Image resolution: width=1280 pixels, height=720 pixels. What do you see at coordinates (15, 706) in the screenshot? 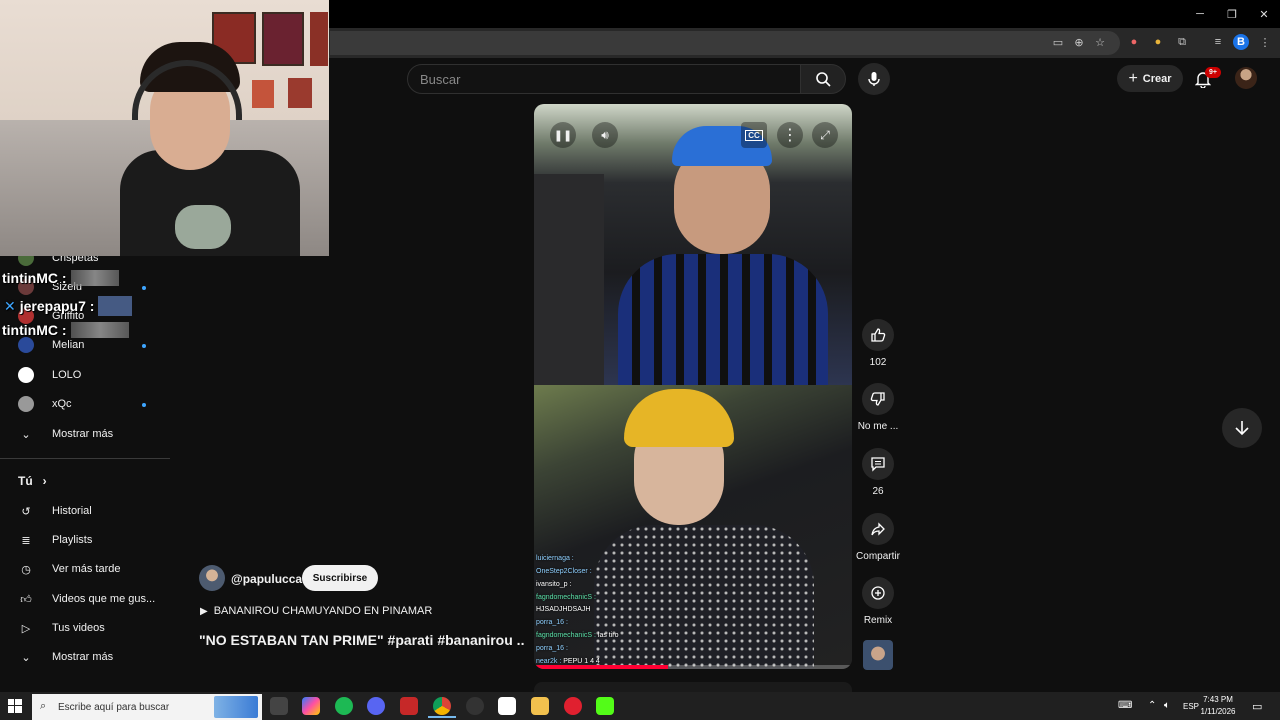
I see `windows-start-icon` at bounding box center [15, 706].